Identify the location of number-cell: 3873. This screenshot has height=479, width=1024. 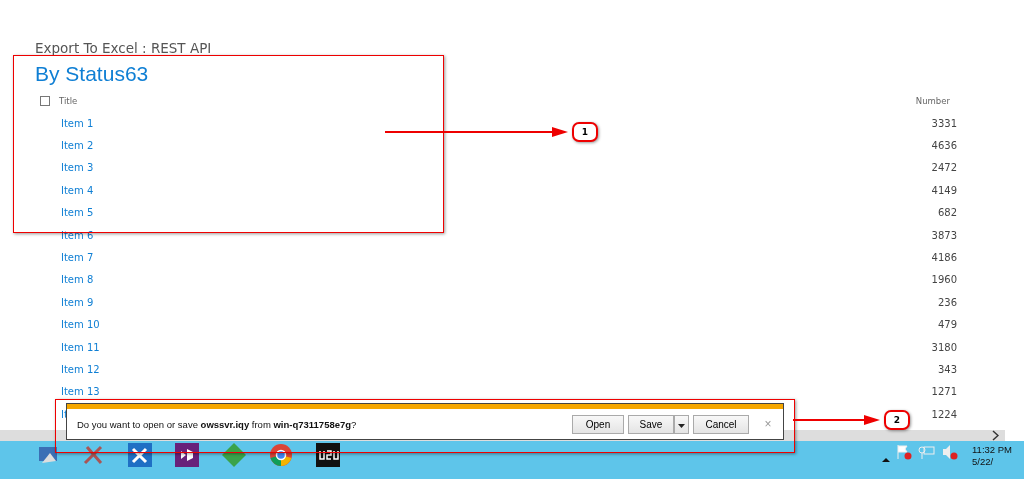
(944, 235).